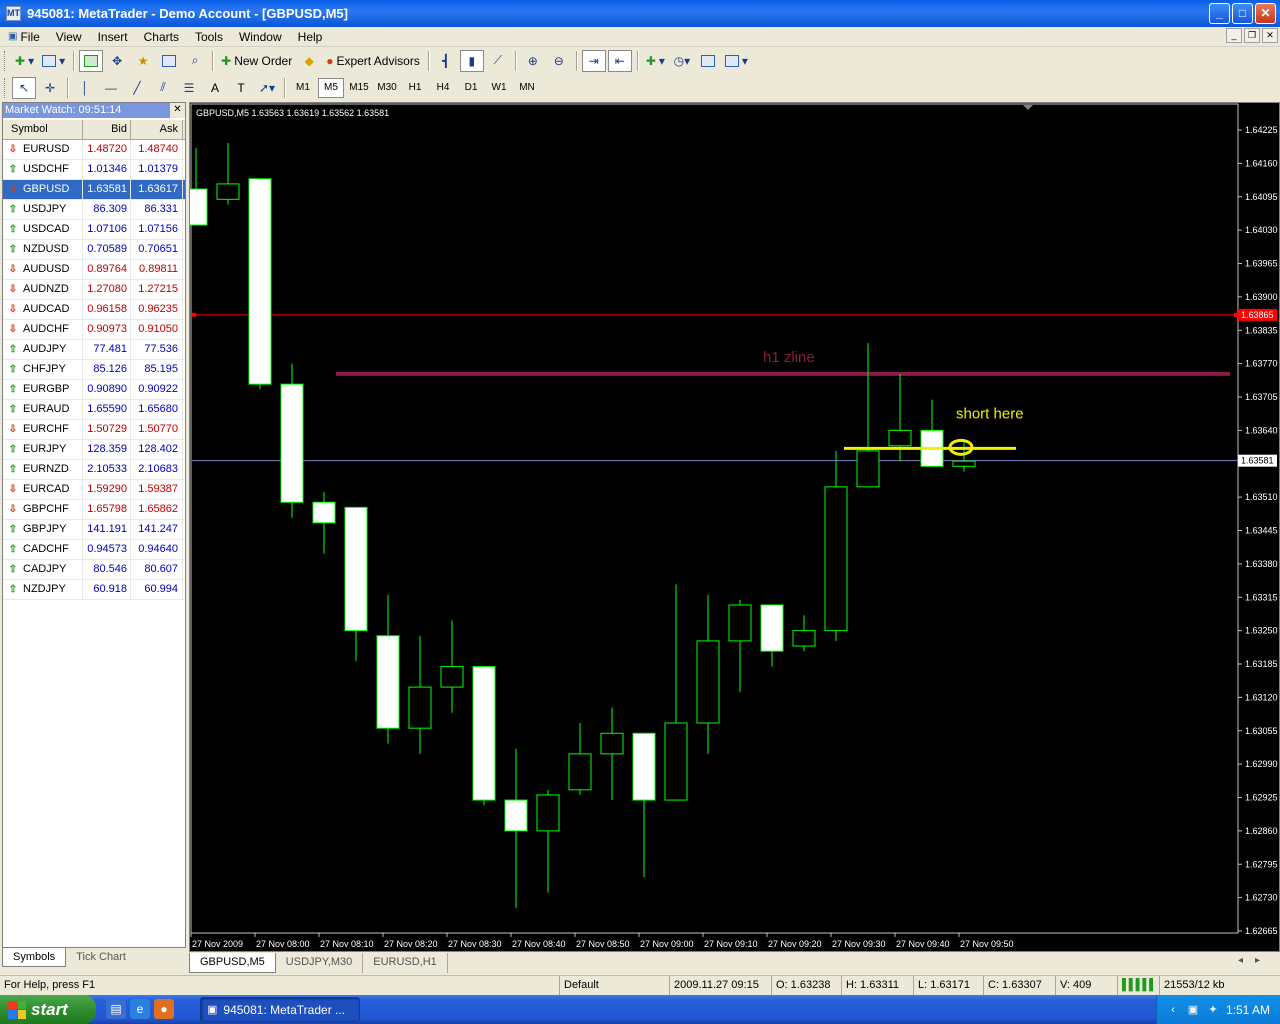  I want to click on tf-m1: M1, so click(303, 88).